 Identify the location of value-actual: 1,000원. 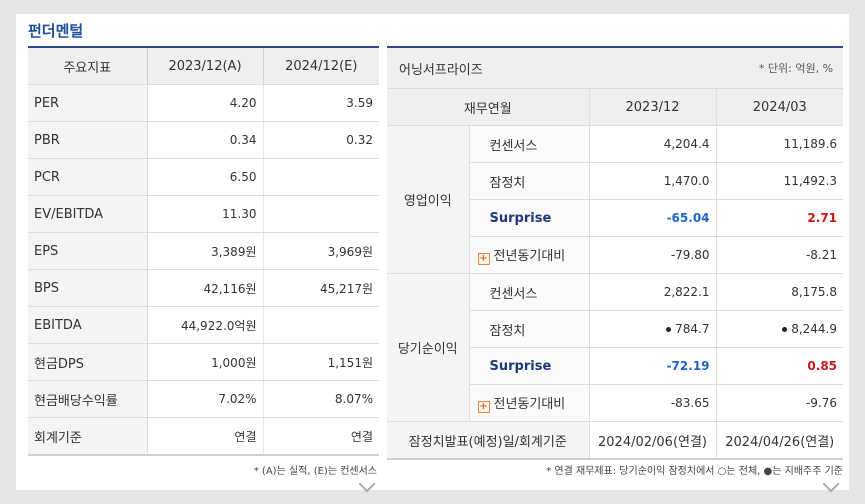
(205, 362).